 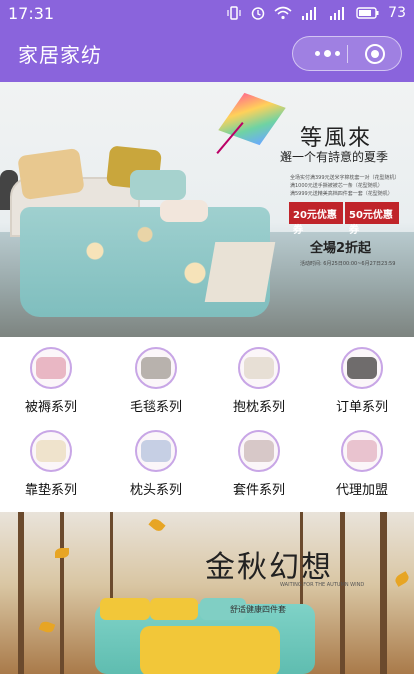 I want to click on category-label: 订单系列, so click(x=361, y=407).